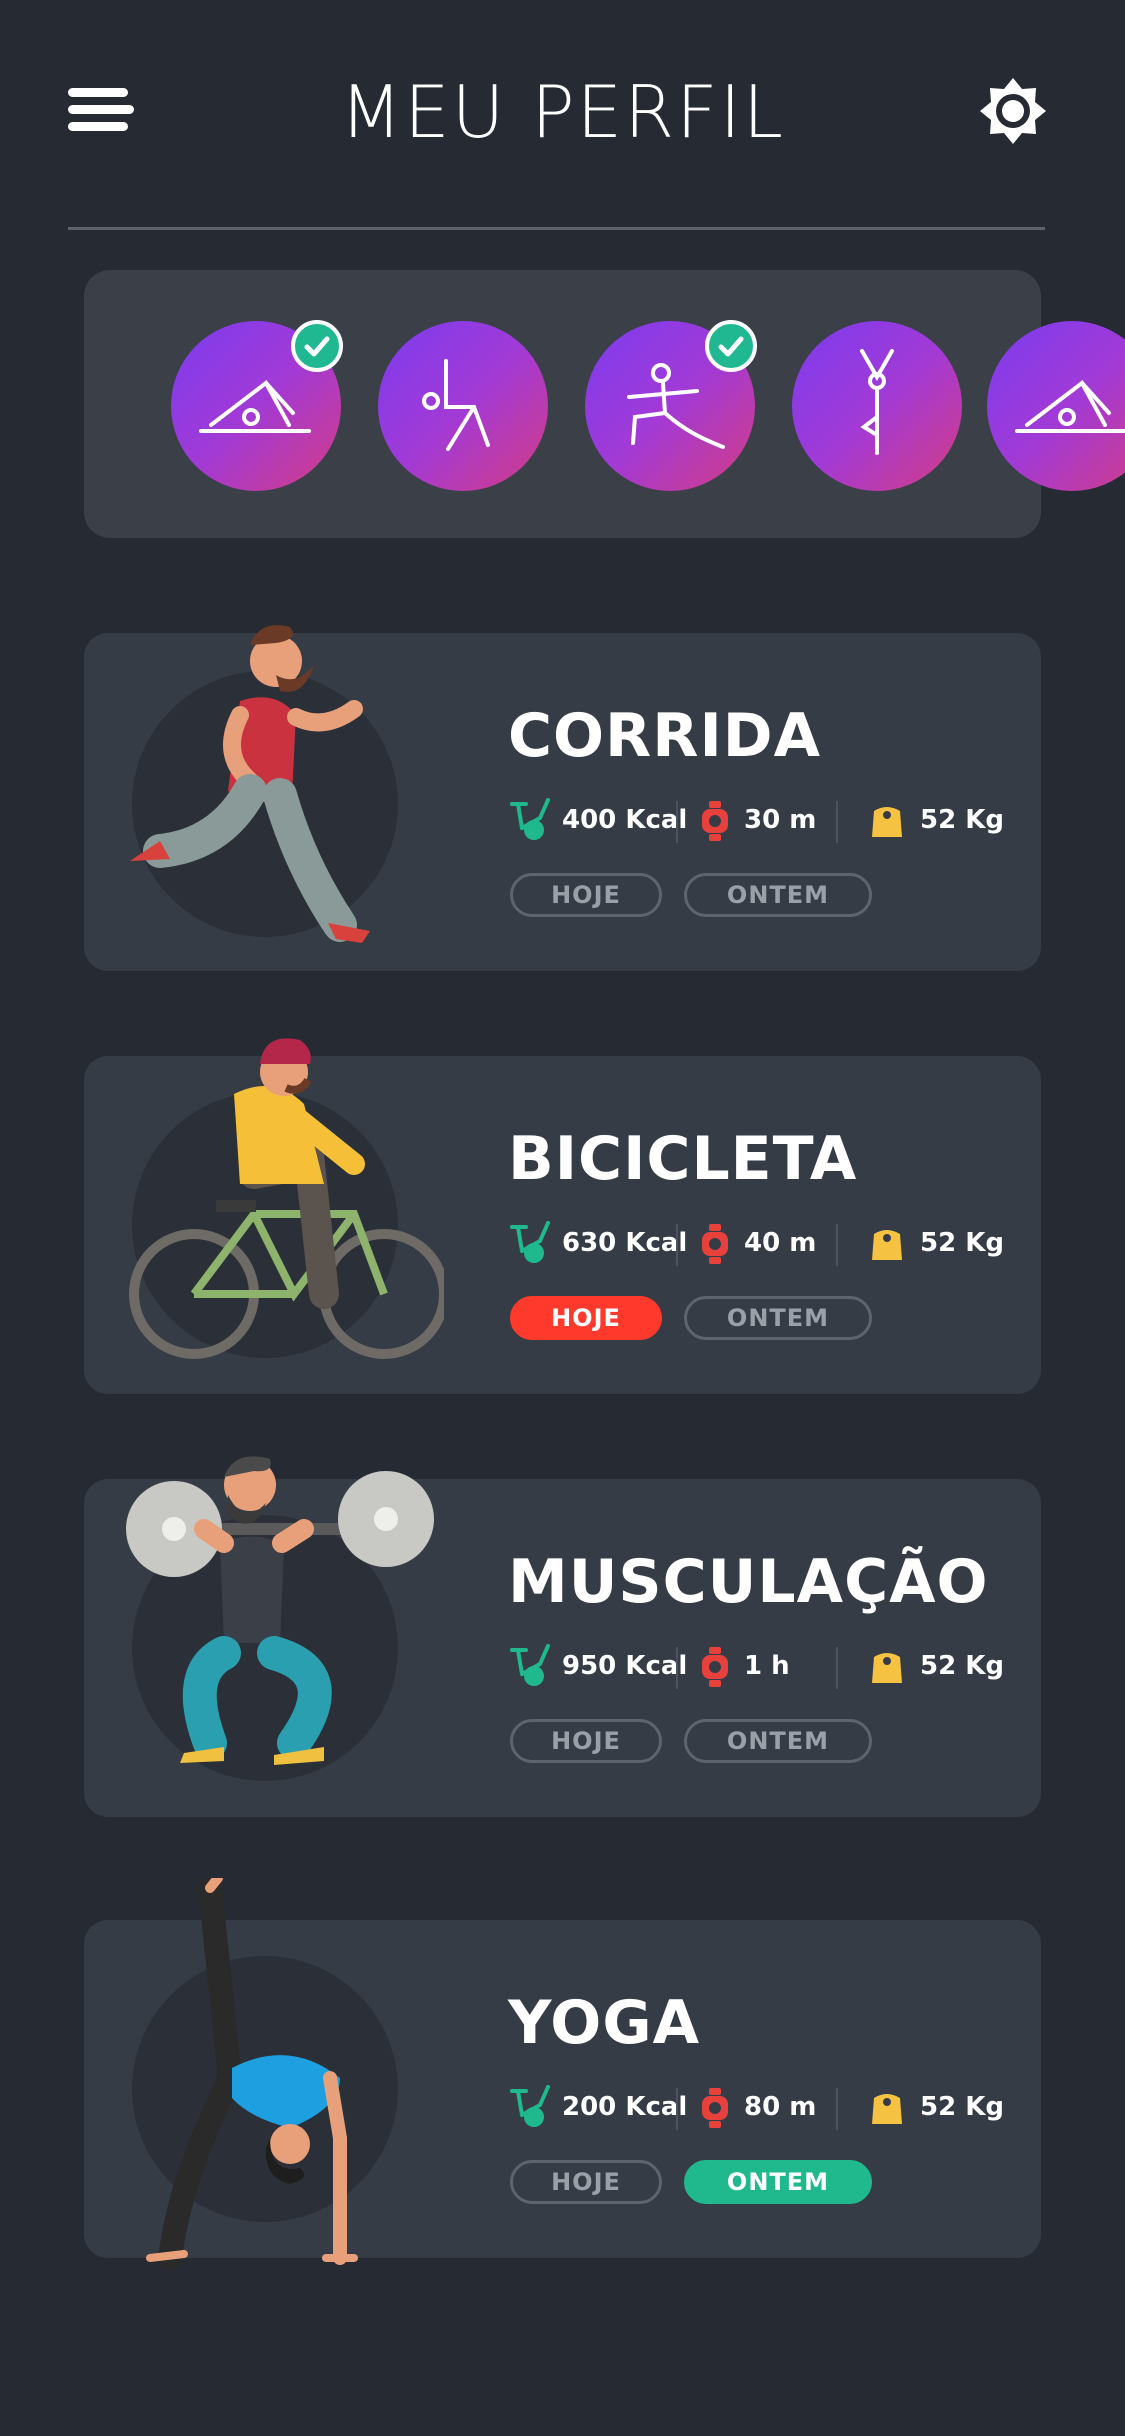 This screenshot has height=2436, width=1125. I want to click on yoga-pose-tree-icon, so click(877, 402).